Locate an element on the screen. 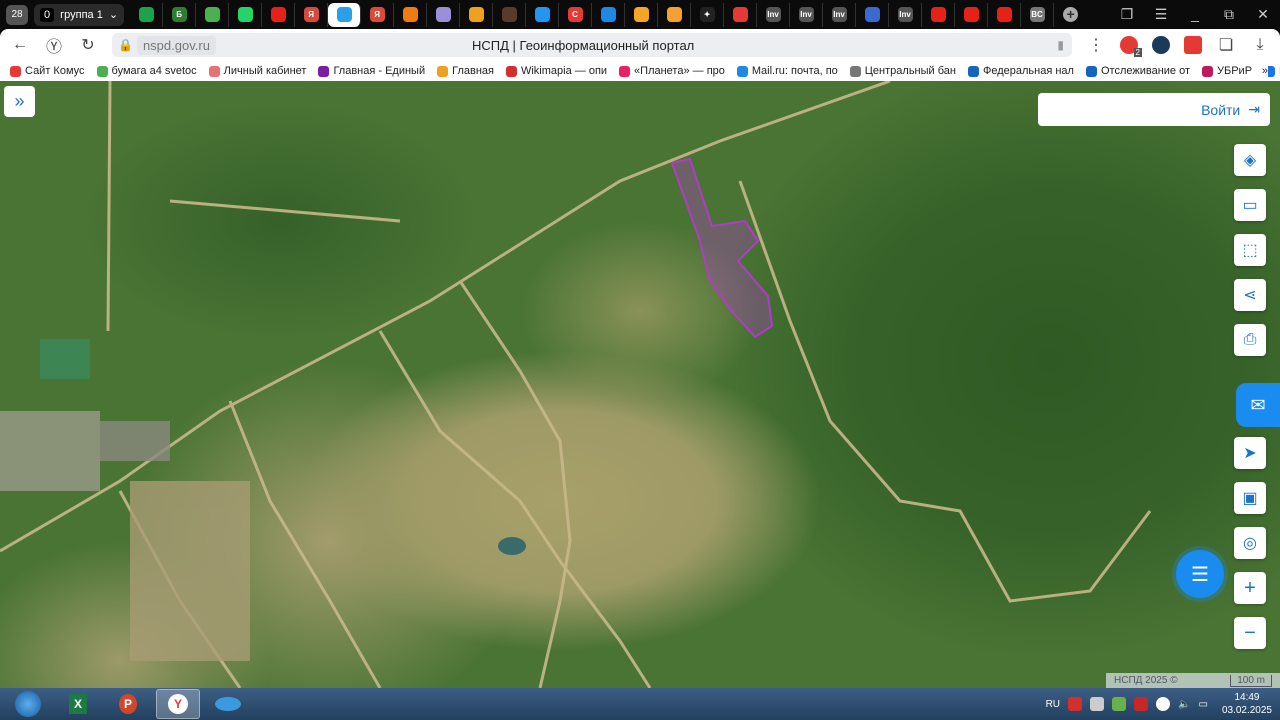 This screenshot has width=1280, height=720. bookmark-item: Wikimapia — опи is located at coordinates (556, 71).